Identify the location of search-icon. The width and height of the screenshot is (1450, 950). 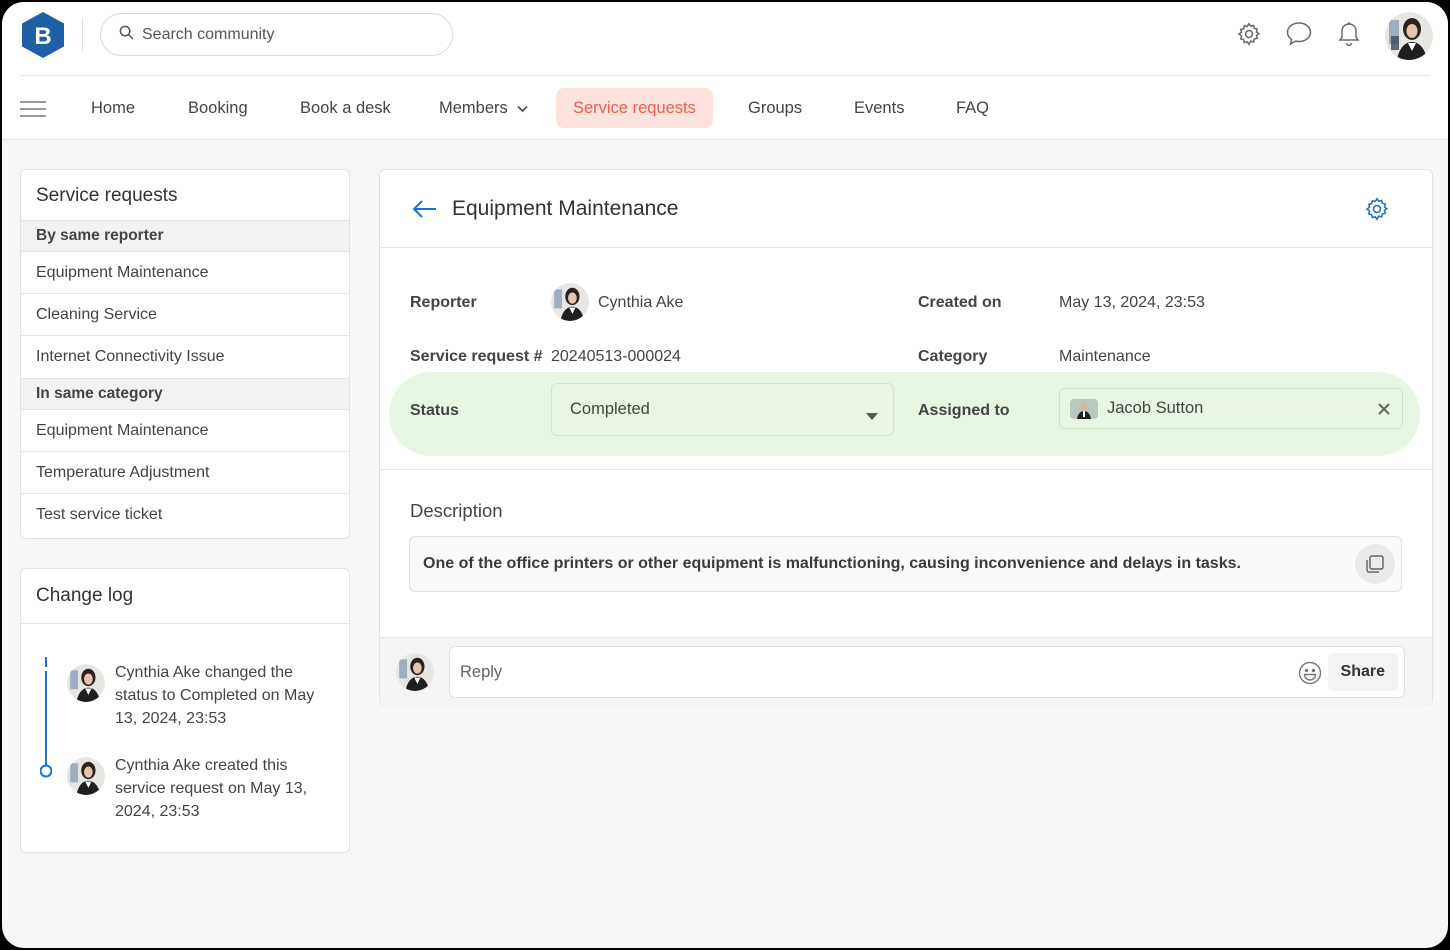
(126, 35).